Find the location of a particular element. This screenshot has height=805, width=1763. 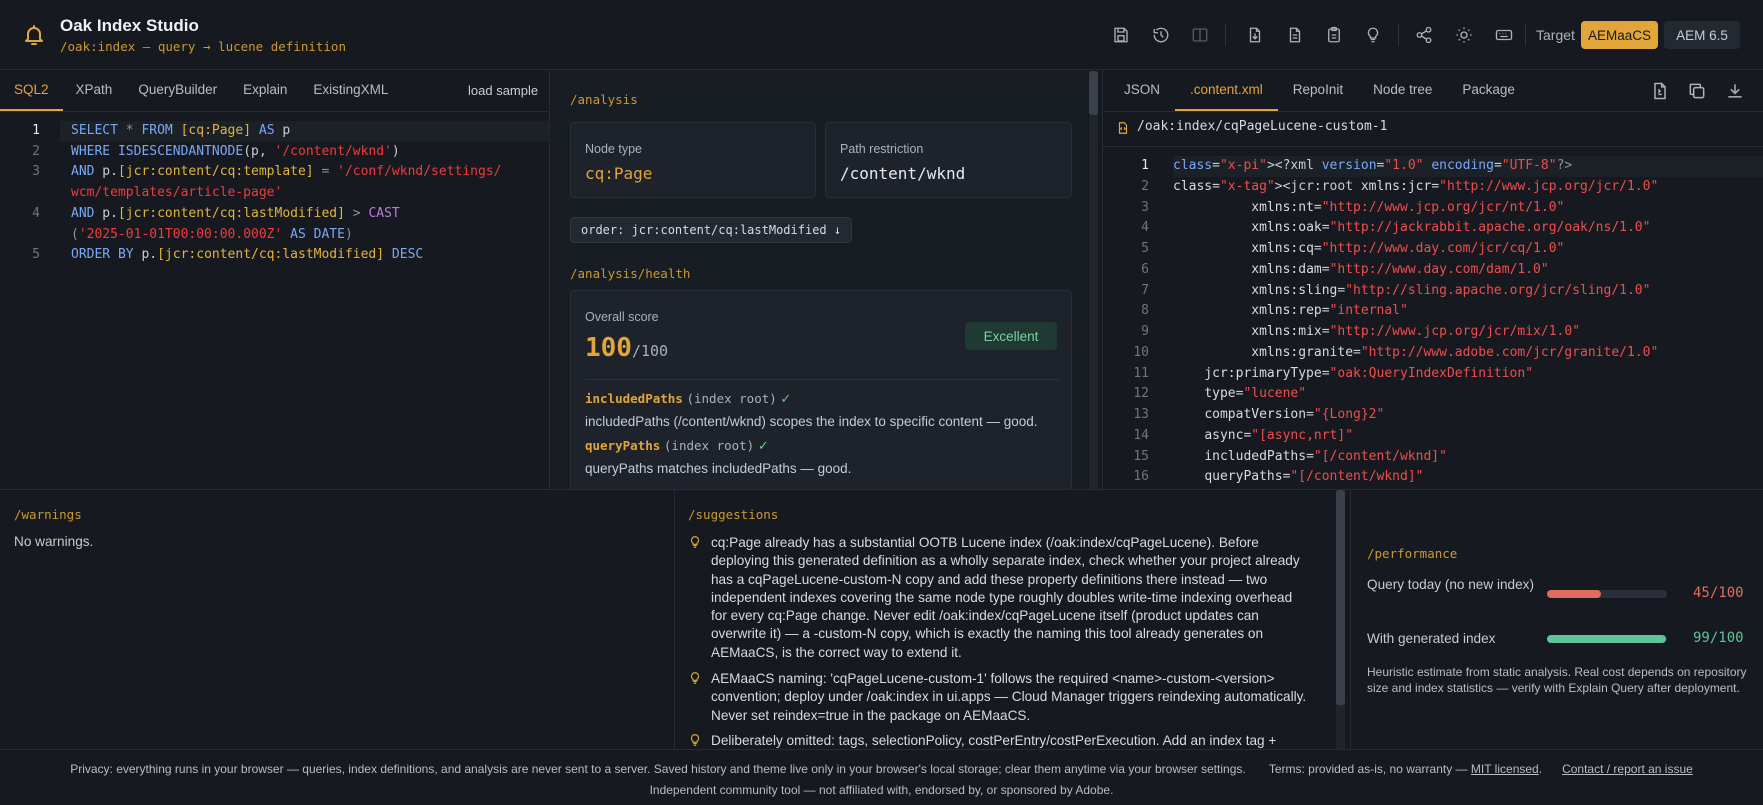

tab-repoinit: RepoInit is located at coordinates (1318, 91).